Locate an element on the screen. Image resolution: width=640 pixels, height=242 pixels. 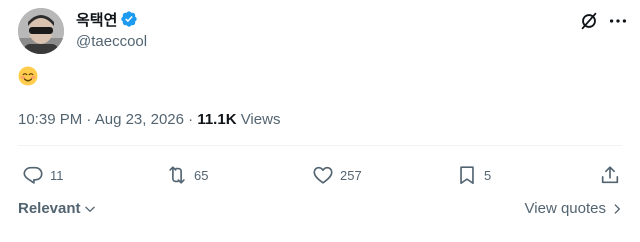
tweet-date: Aug 23, 2026 is located at coordinates (139, 119).